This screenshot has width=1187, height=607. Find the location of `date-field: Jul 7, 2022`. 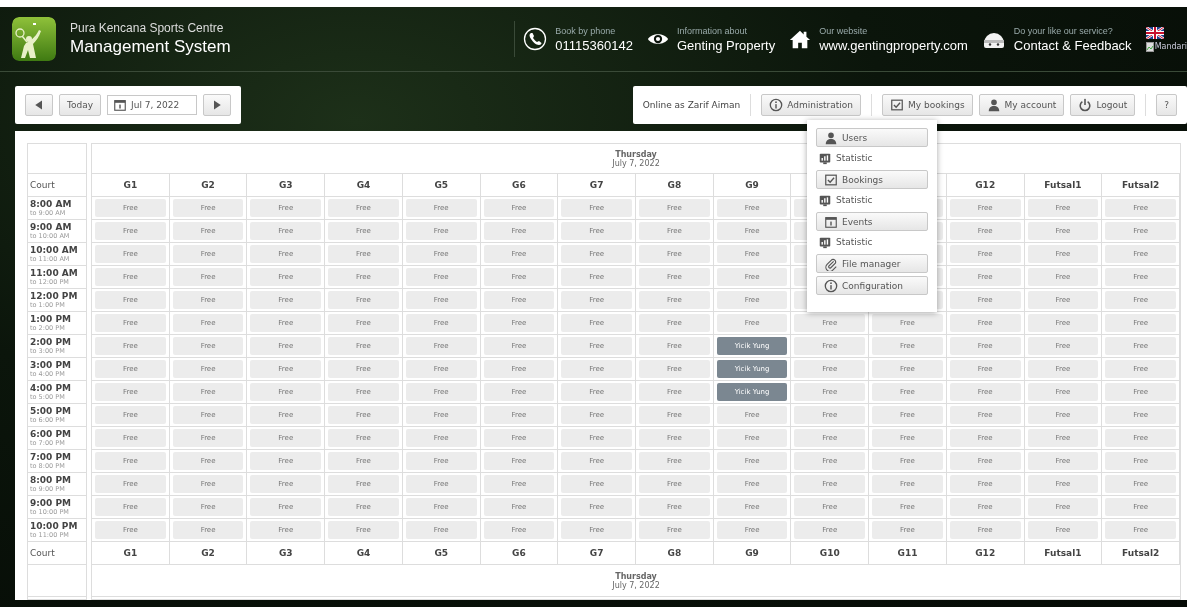

date-field: Jul 7, 2022 is located at coordinates (152, 105).